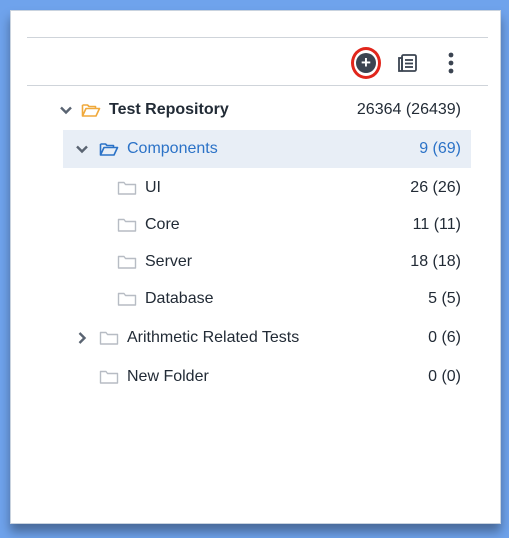  I want to click on tree-node-count: 5 (5), so click(444, 298).